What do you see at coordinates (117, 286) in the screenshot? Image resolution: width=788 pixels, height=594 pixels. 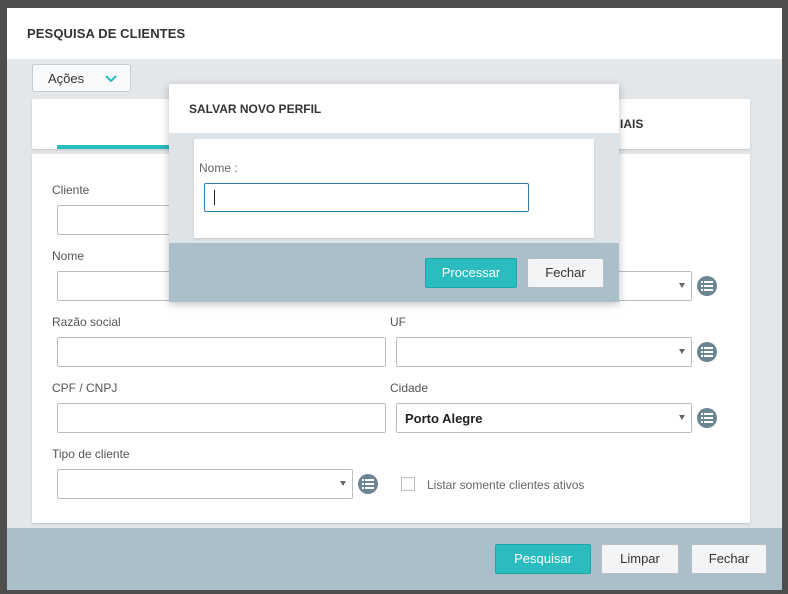 I see `nome-input` at bounding box center [117, 286].